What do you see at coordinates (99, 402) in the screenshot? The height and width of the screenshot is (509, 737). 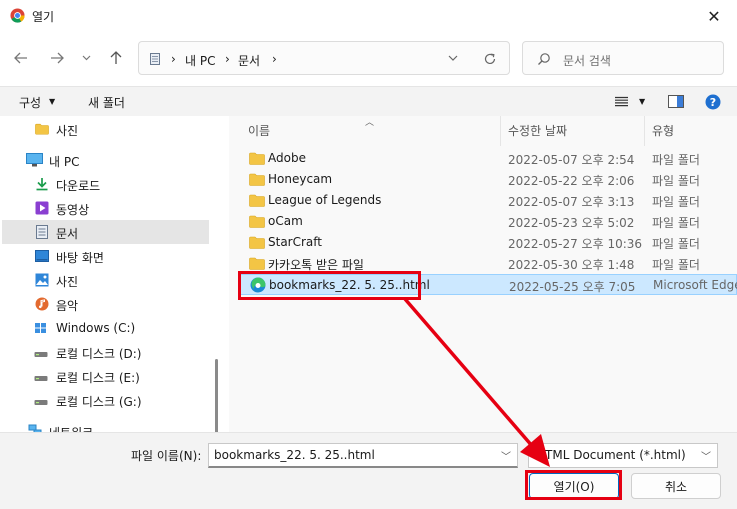 I see `sidebar-item-label: 로컬 디스크 (G:)` at bounding box center [99, 402].